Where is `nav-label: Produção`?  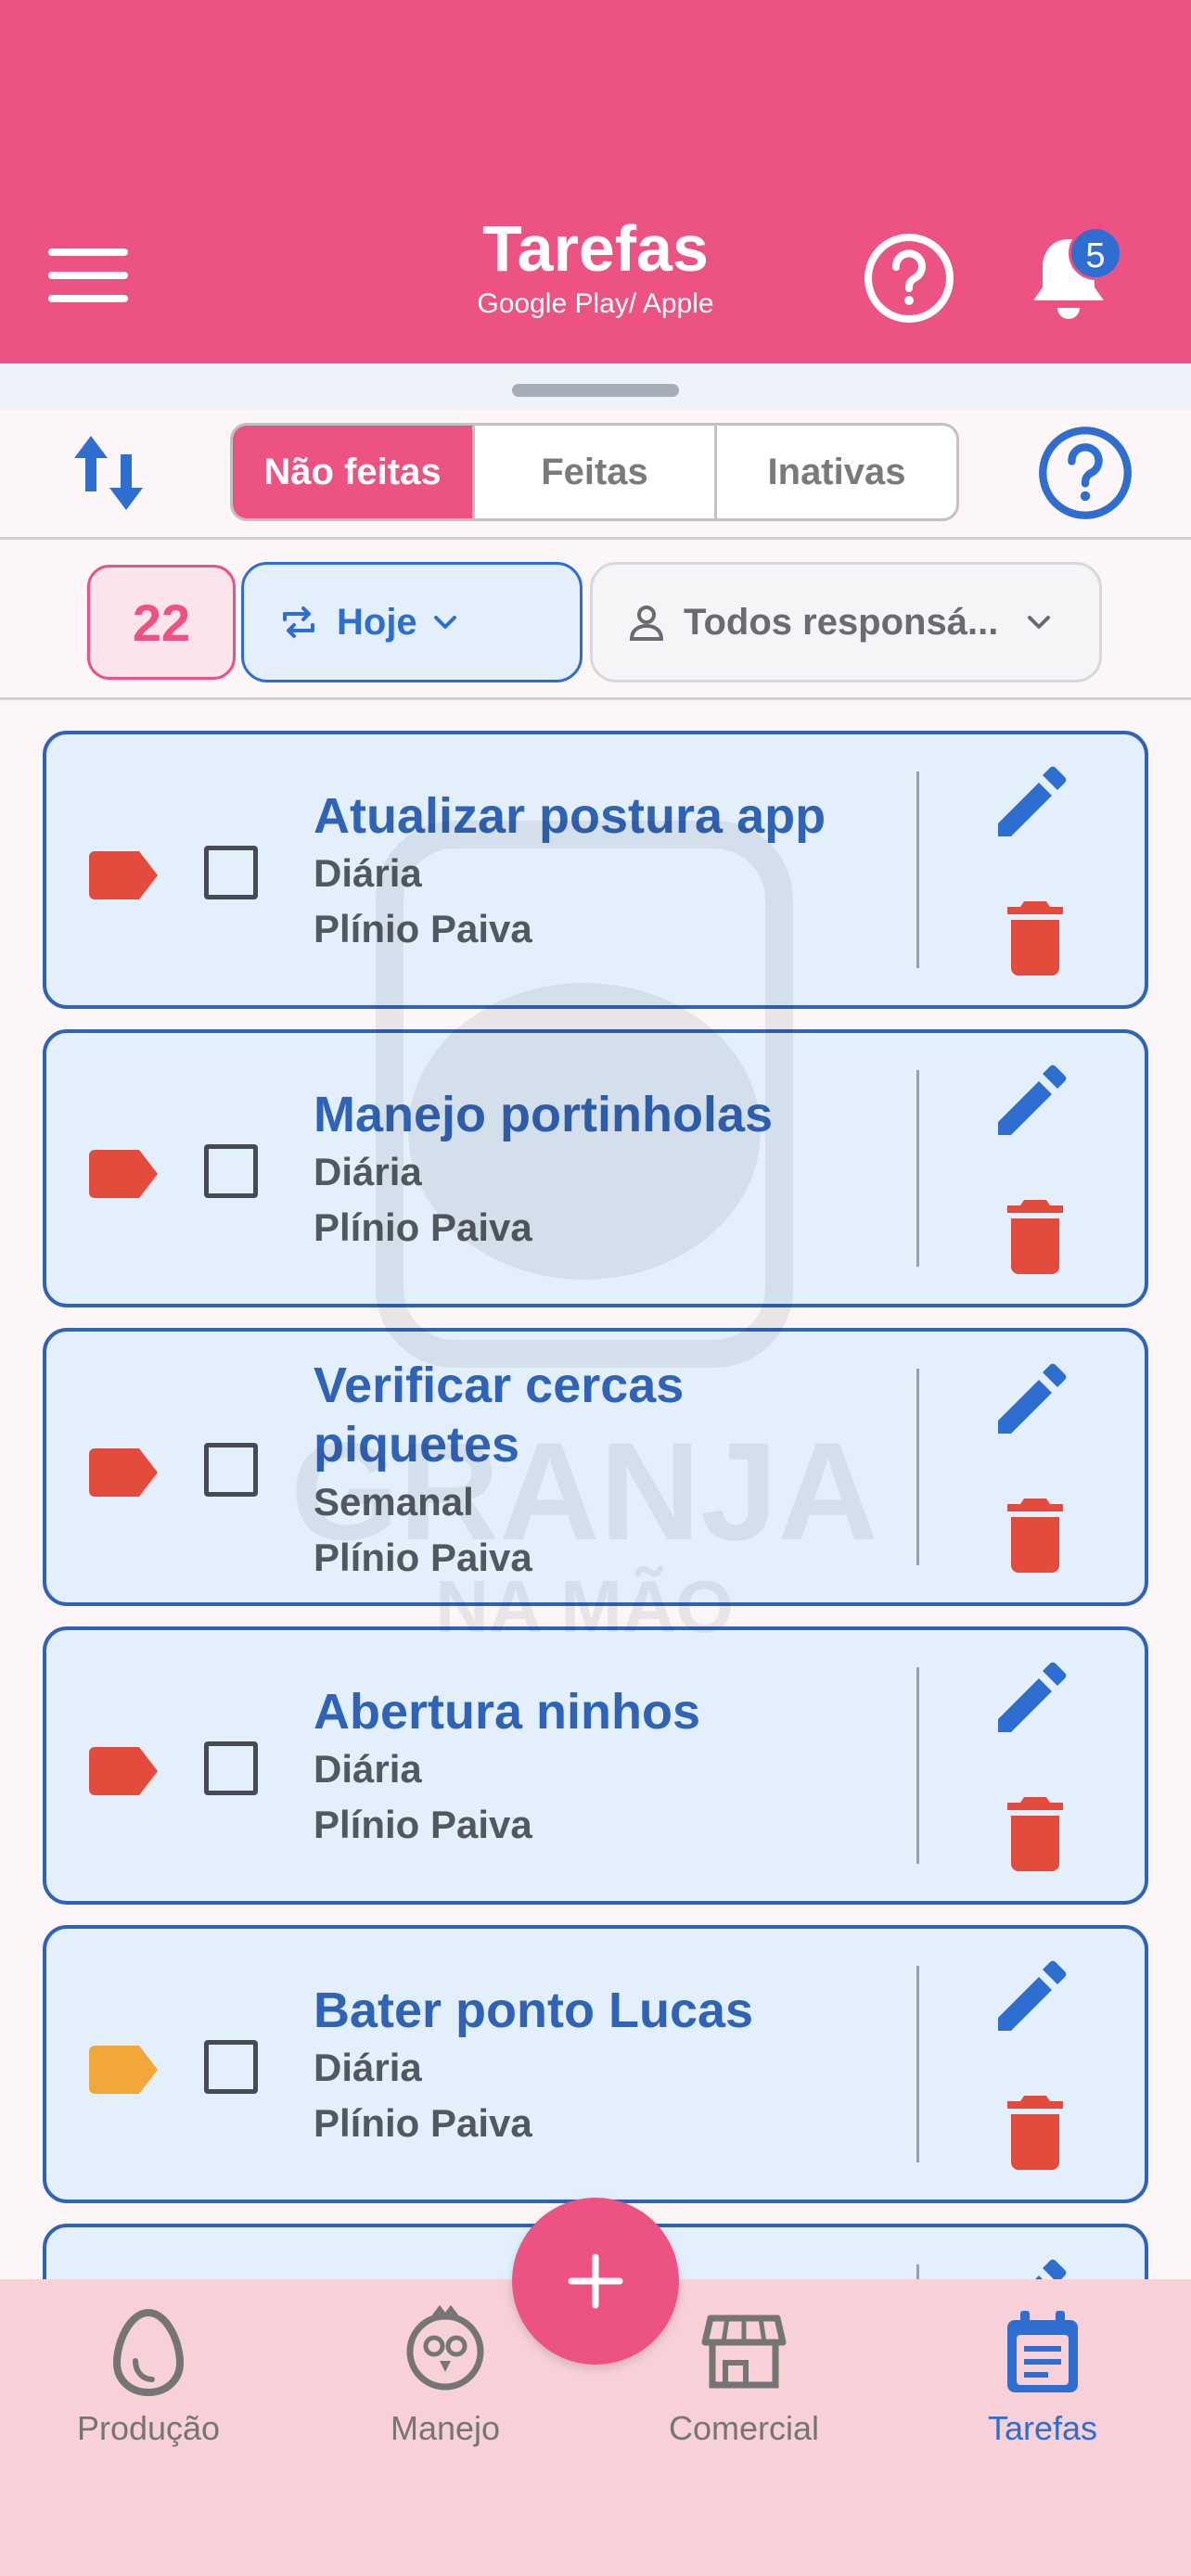
nav-label: Produção is located at coordinates (148, 2428).